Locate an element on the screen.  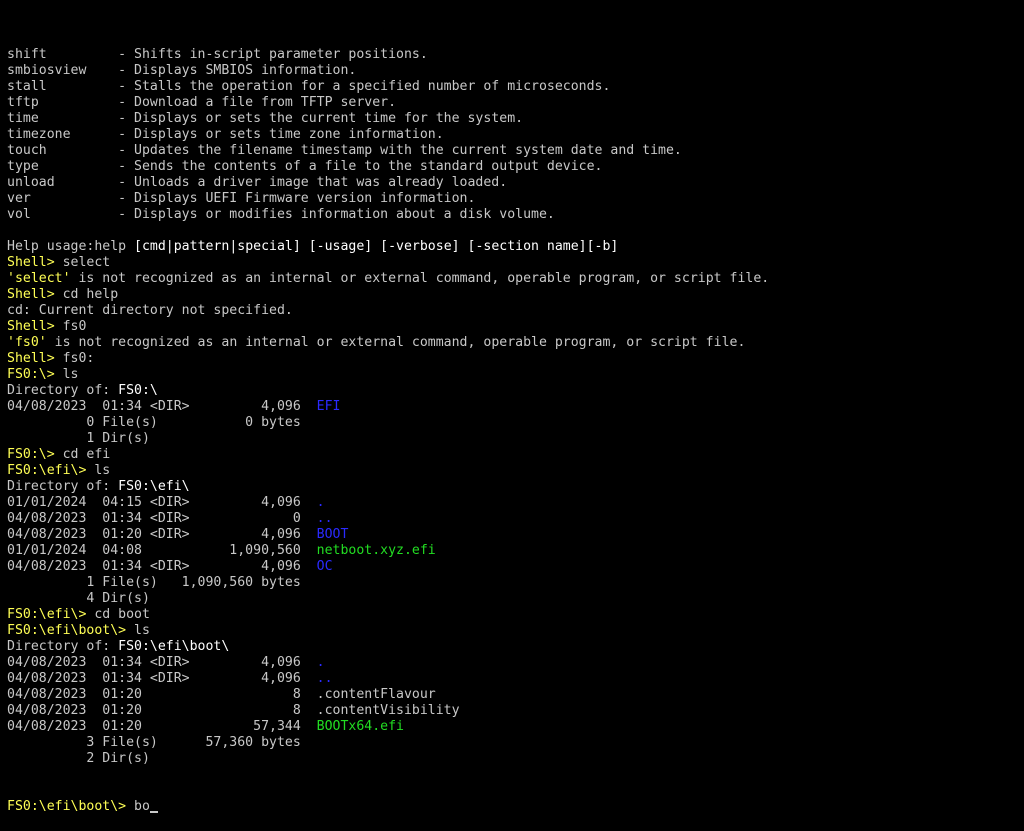
output-text: Help usage:help is located at coordinates (71, 246).